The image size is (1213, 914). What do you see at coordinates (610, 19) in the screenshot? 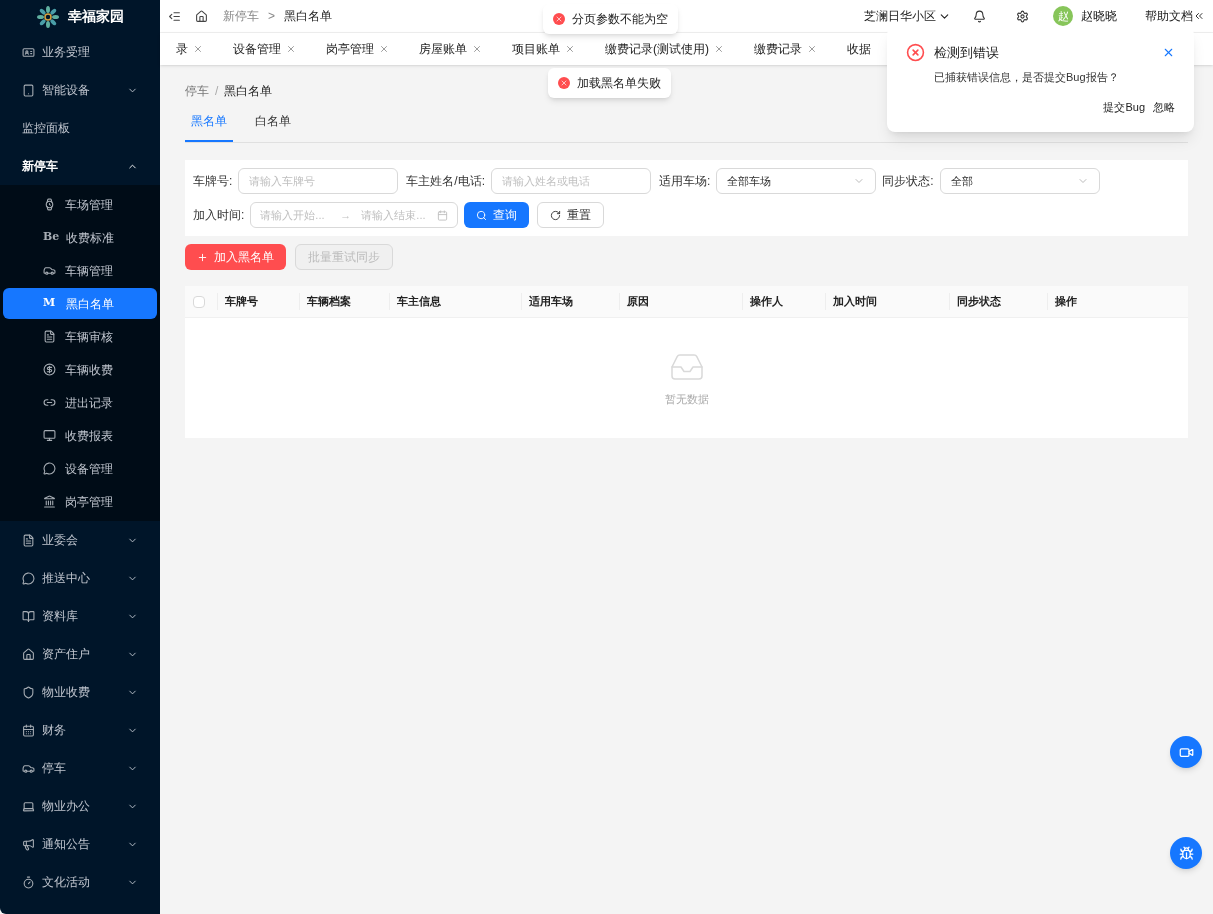
I see `error-toast: 分页参数不能为空` at bounding box center [610, 19].